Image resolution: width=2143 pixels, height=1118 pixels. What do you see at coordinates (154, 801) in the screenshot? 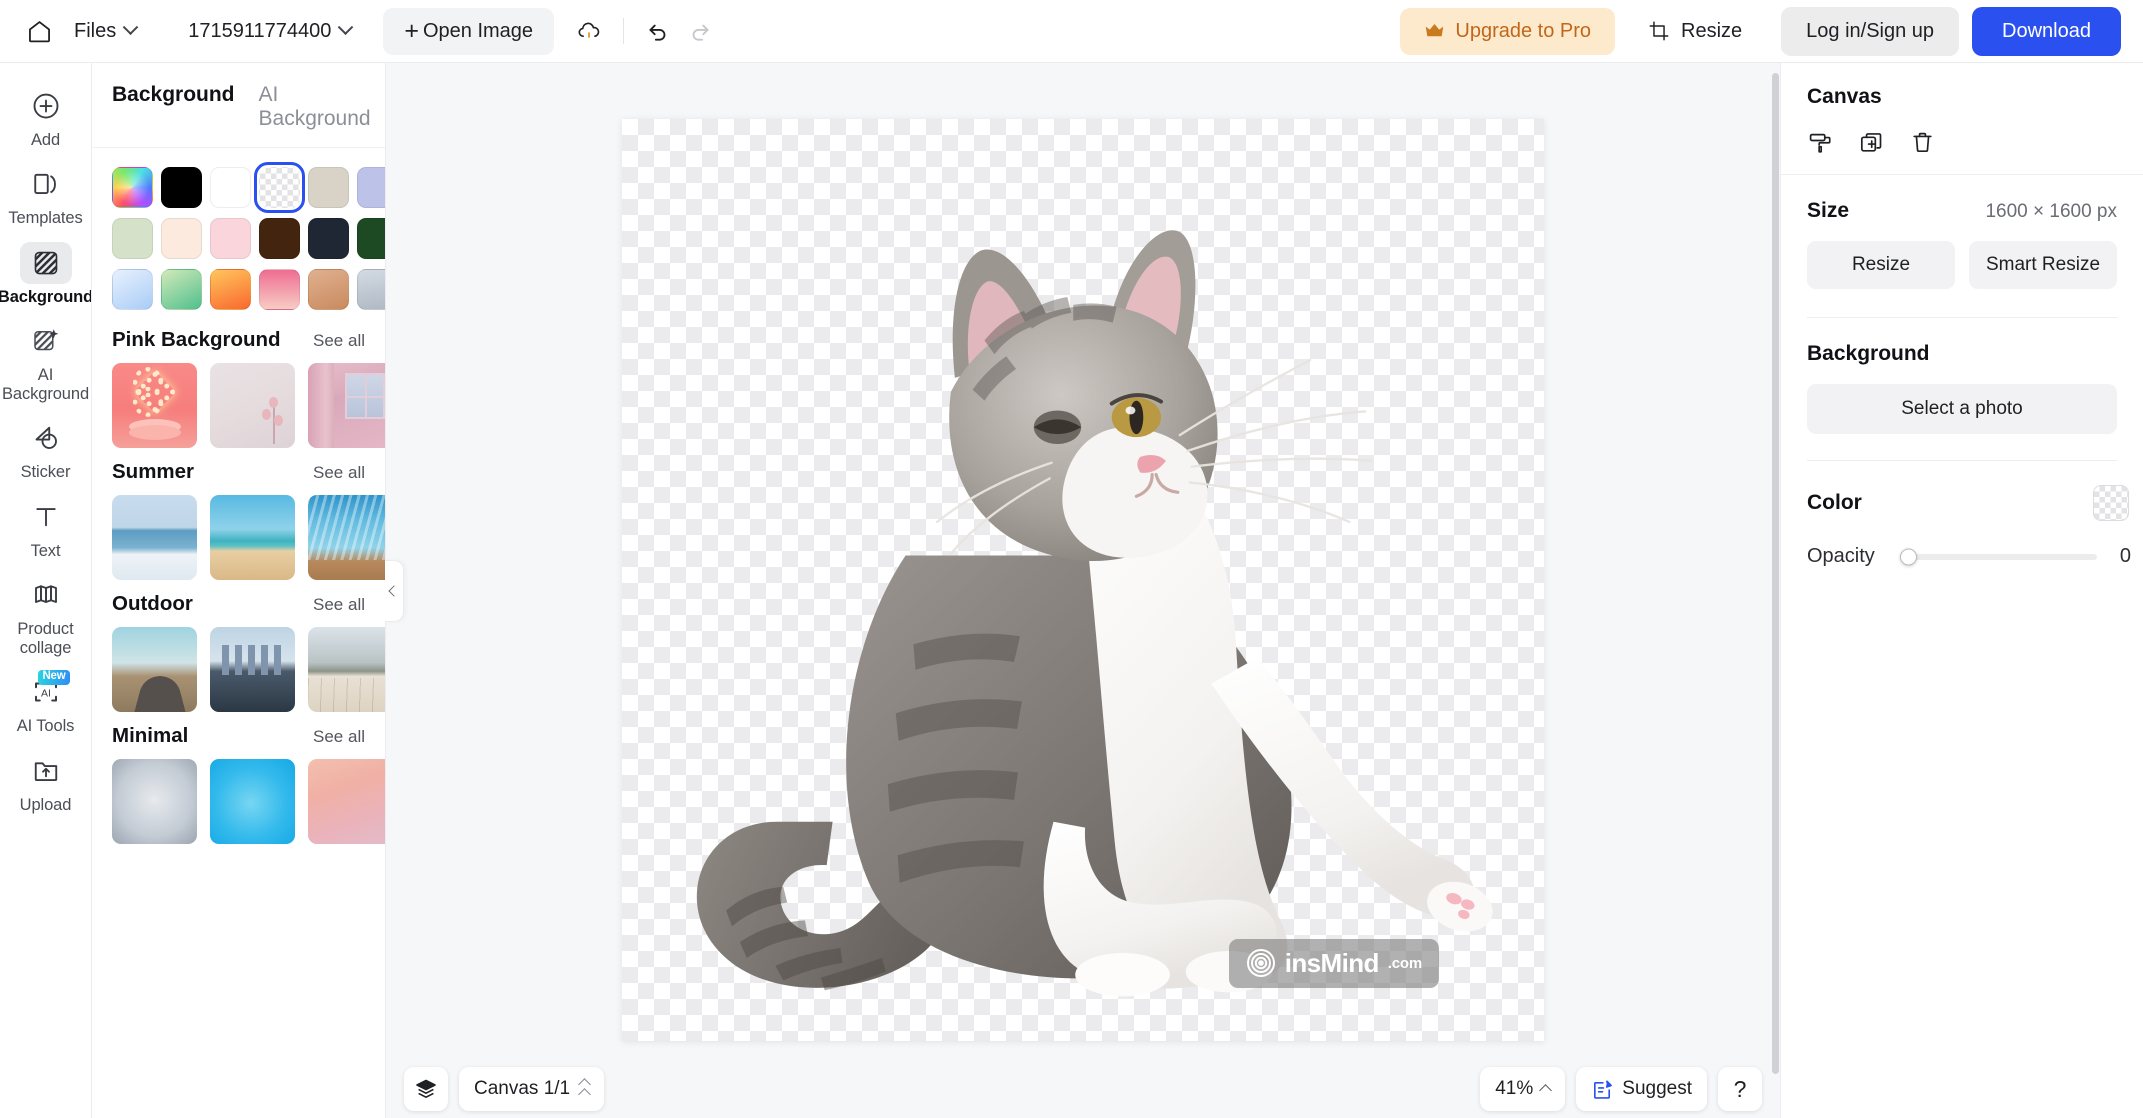
I see `thumb-grey-radial-gradient` at bounding box center [154, 801].